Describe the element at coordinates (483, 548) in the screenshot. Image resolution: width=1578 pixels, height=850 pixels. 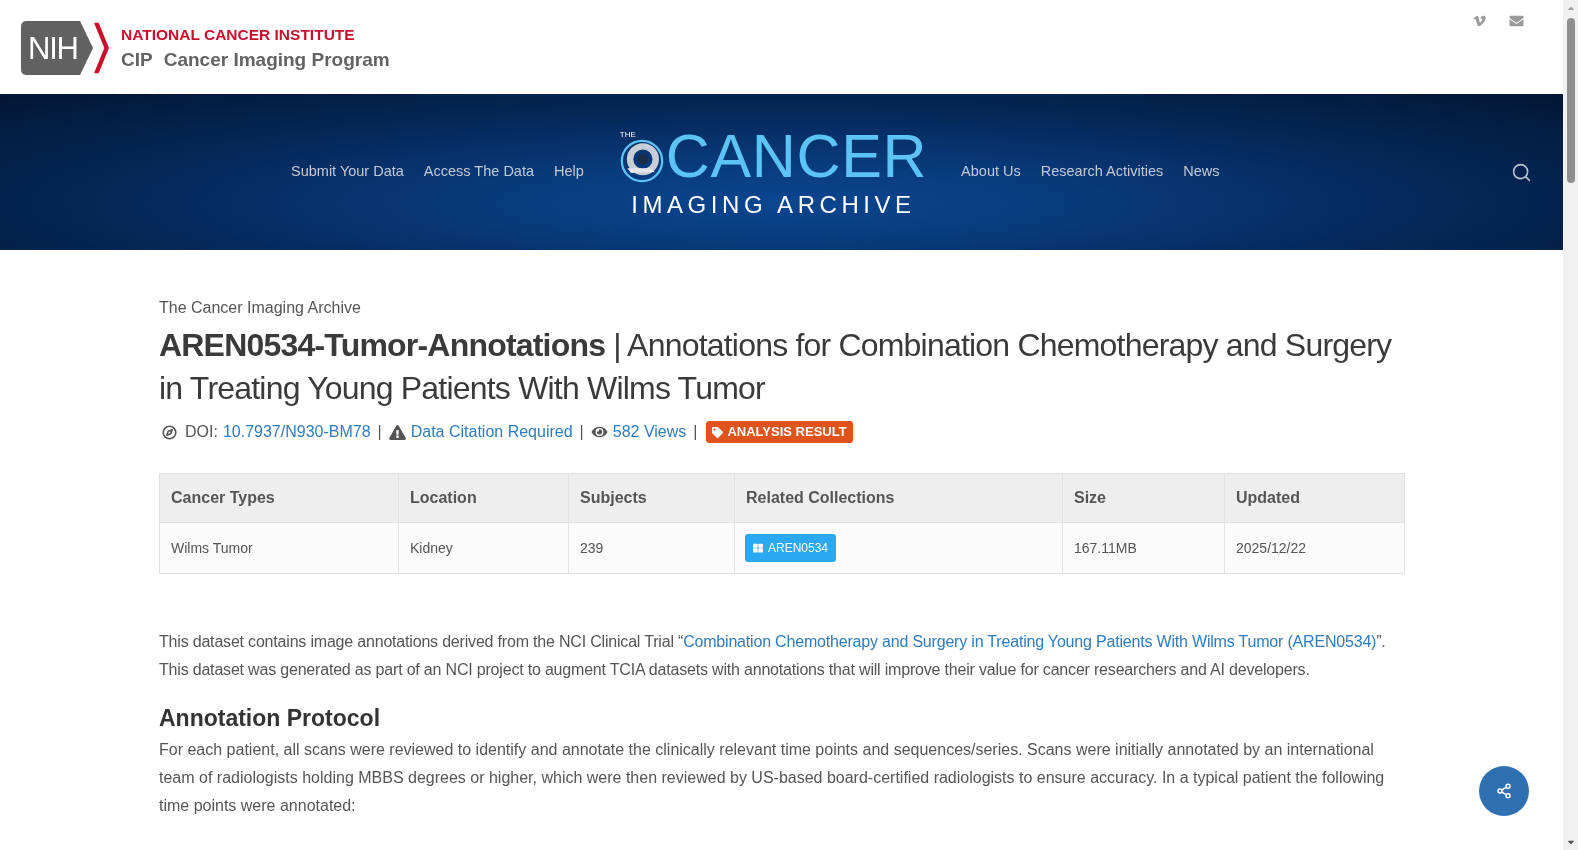
I see `table-cell: Kidney` at that location.